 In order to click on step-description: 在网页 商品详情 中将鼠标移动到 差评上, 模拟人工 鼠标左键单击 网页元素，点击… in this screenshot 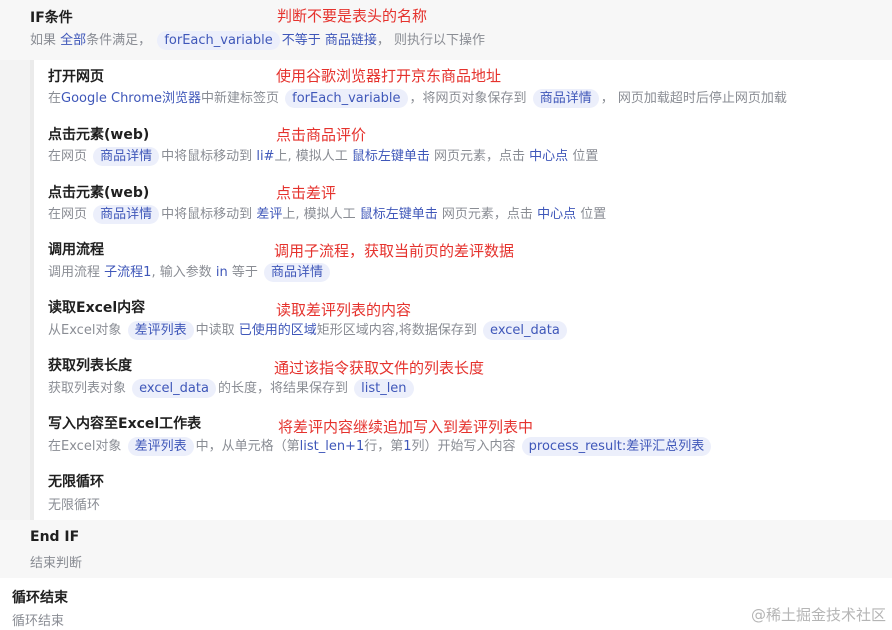, I will do `click(327, 214)`.